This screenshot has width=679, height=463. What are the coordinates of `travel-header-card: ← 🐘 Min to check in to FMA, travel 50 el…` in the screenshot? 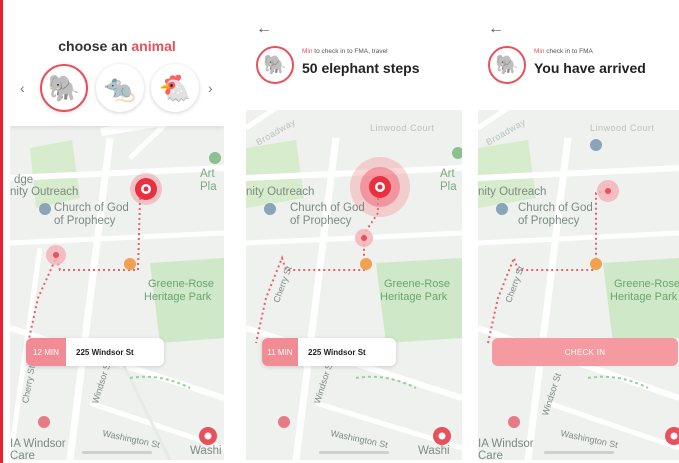 It's located at (354, 59).